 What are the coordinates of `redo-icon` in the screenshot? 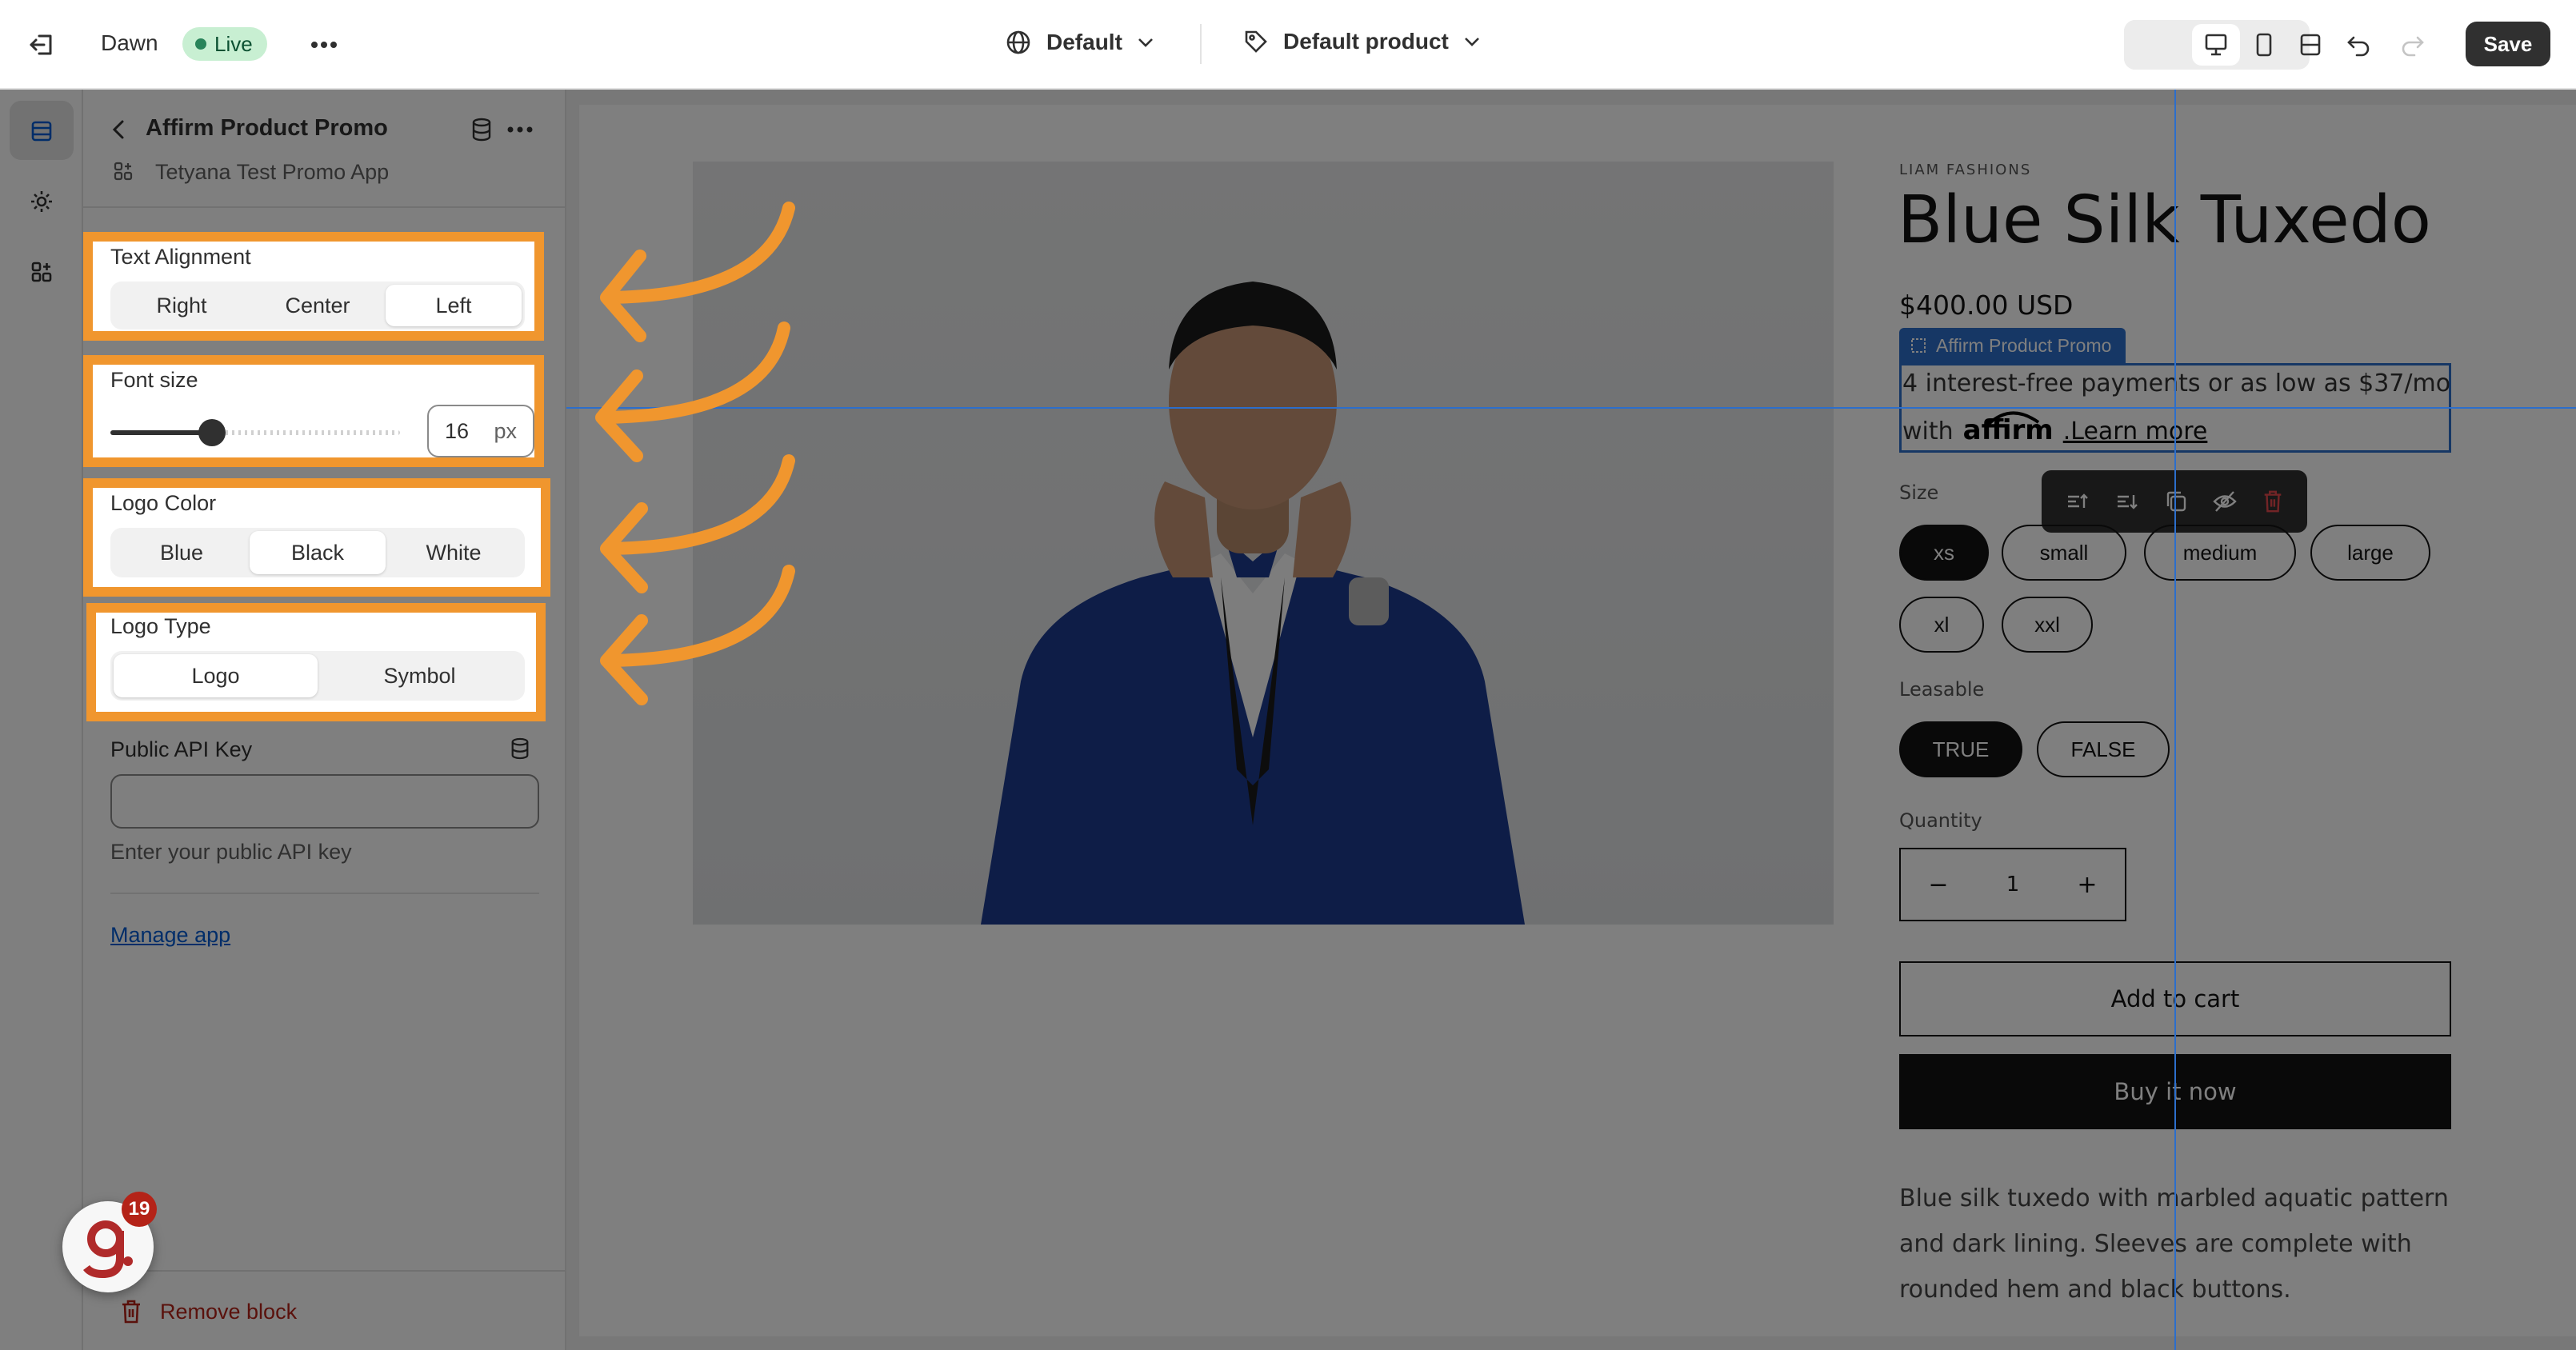 It's located at (2413, 46).